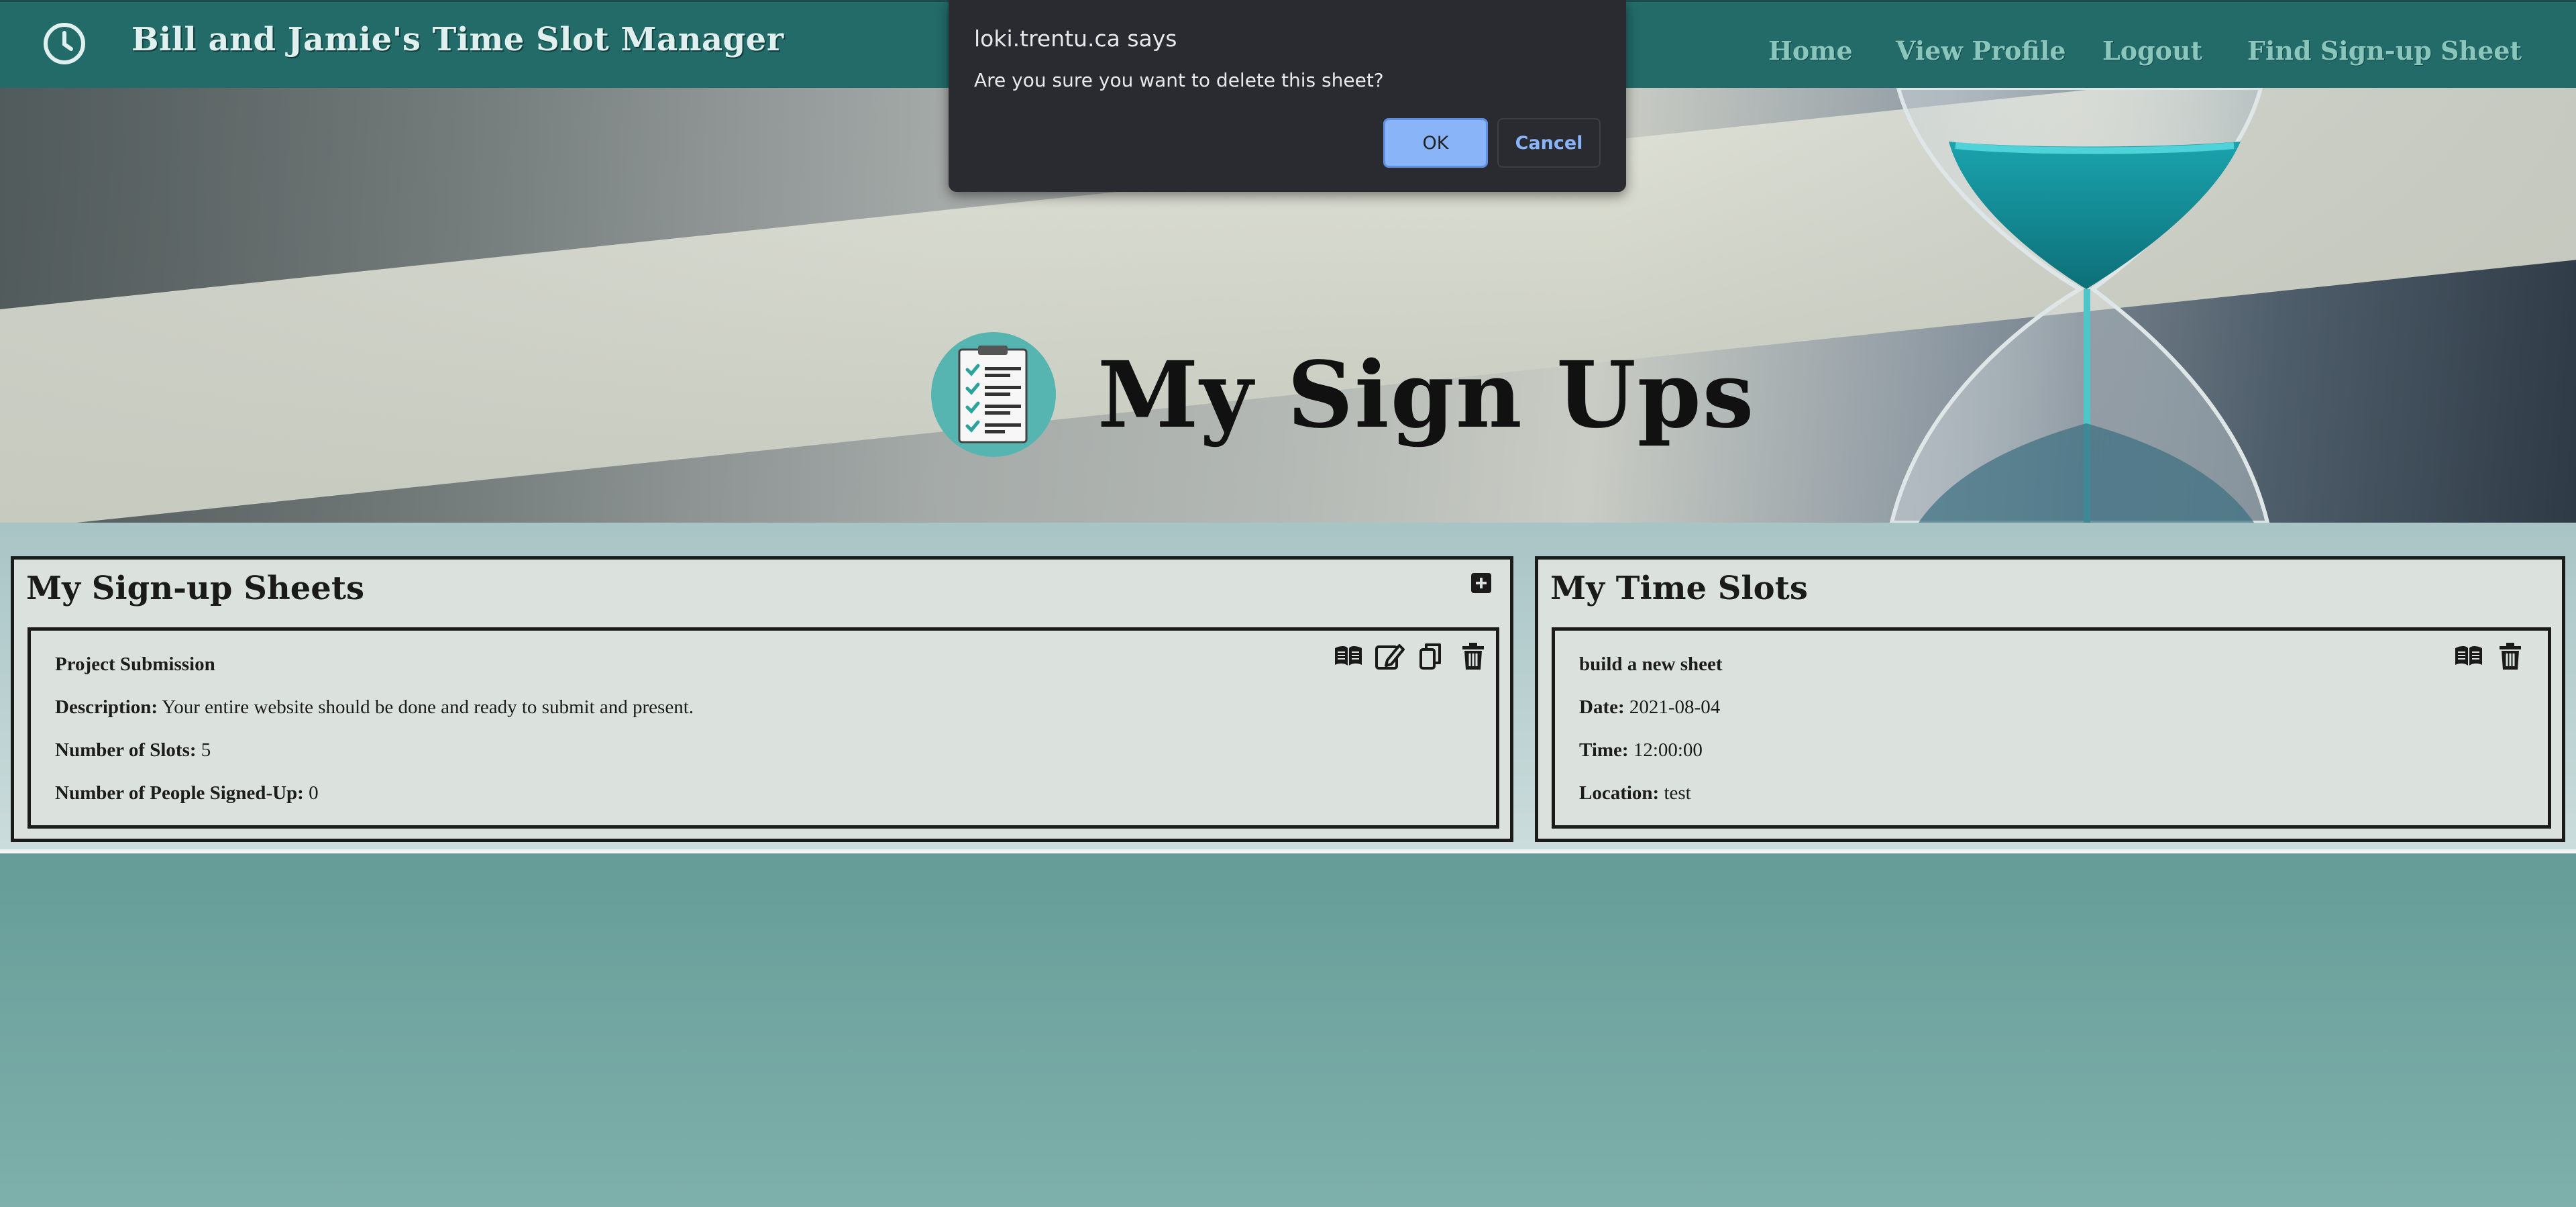 This screenshot has width=2576, height=1207. What do you see at coordinates (2489, 656) in the screenshot?
I see `slot-actions` at bounding box center [2489, 656].